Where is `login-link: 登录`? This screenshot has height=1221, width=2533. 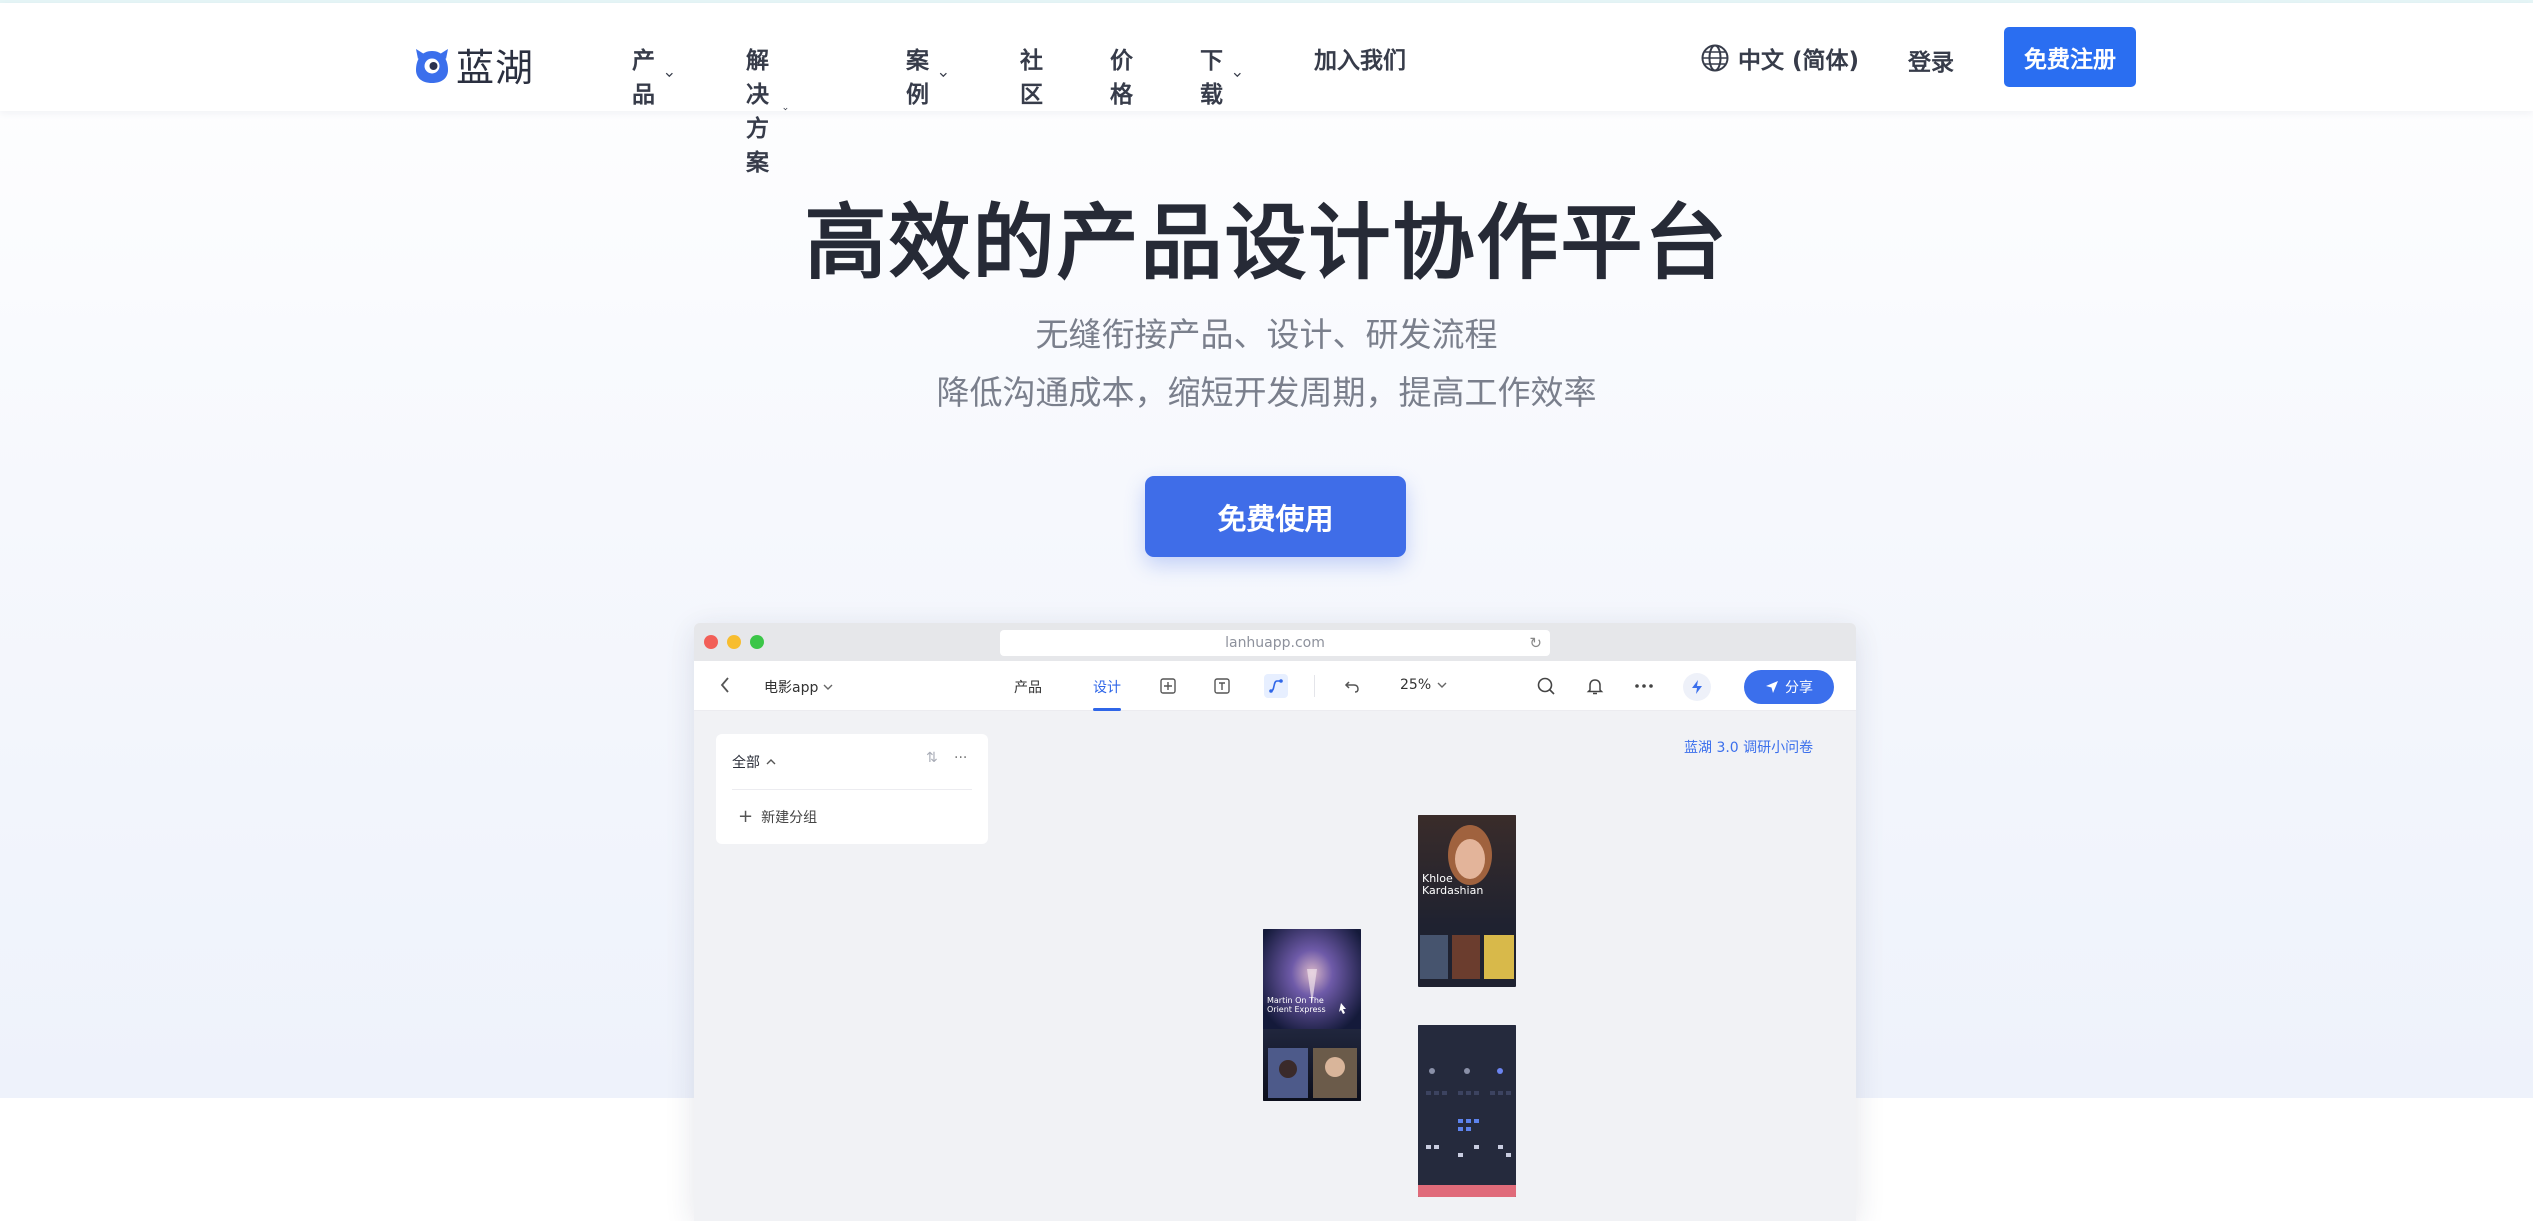 login-link: 登录 is located at coordinates (1931, 60).